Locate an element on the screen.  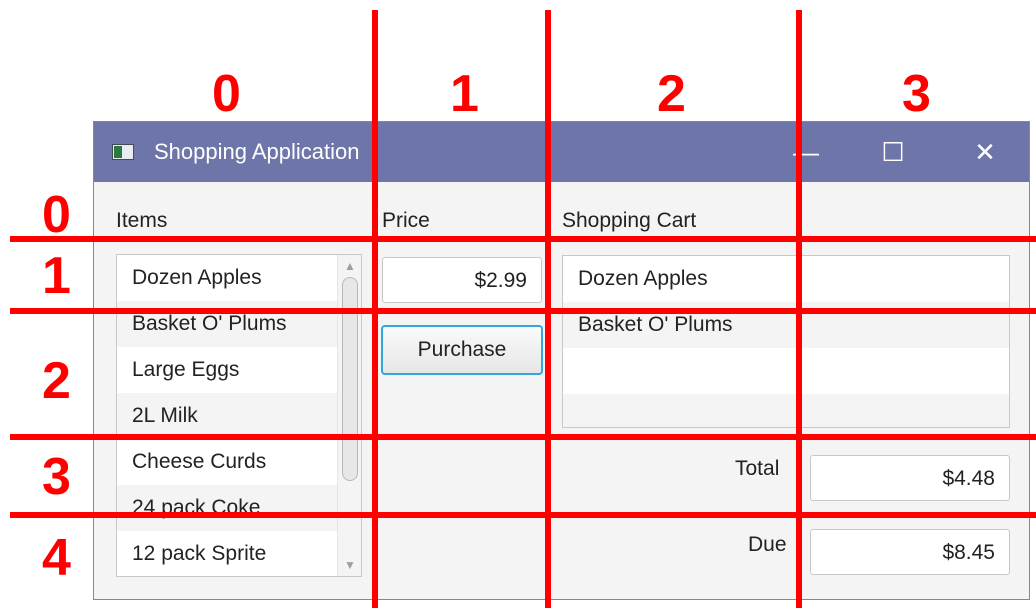
row-index-2: 2 is located at coordinates (56, 381).